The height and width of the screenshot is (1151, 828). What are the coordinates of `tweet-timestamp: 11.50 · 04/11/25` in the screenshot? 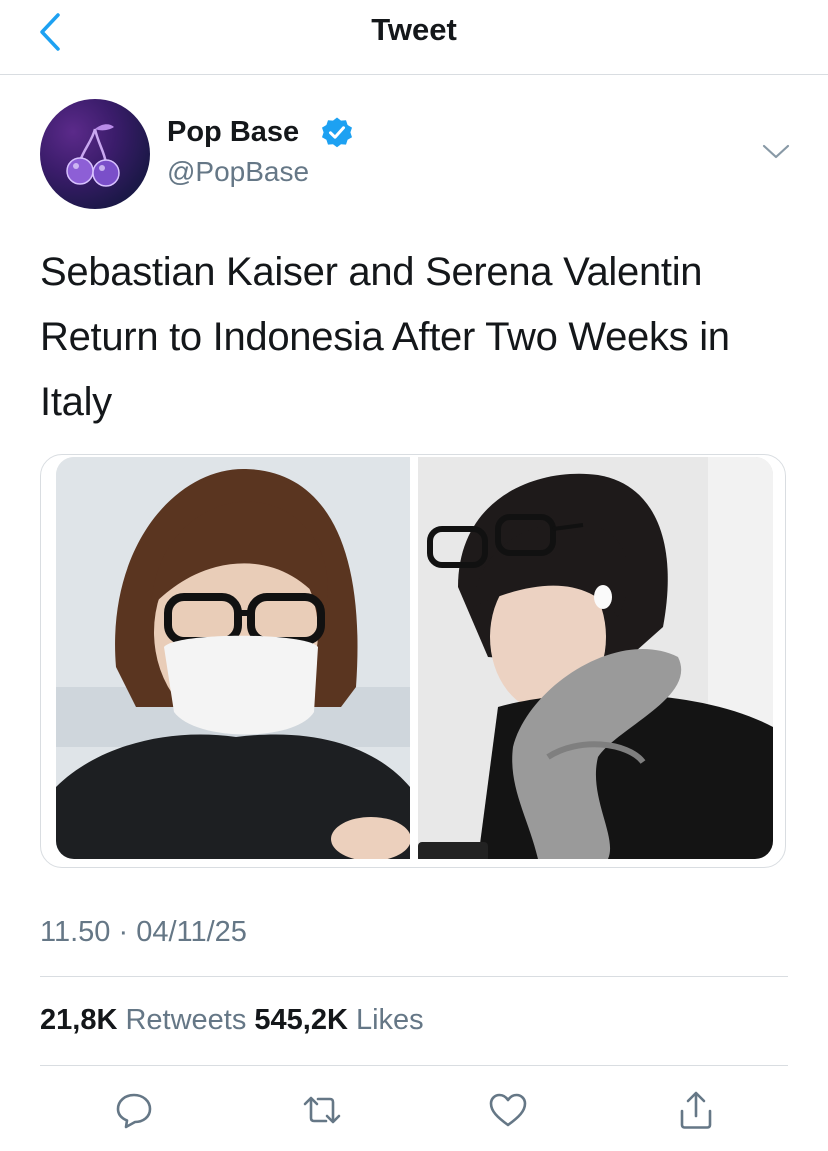 It's located at (143, 932).